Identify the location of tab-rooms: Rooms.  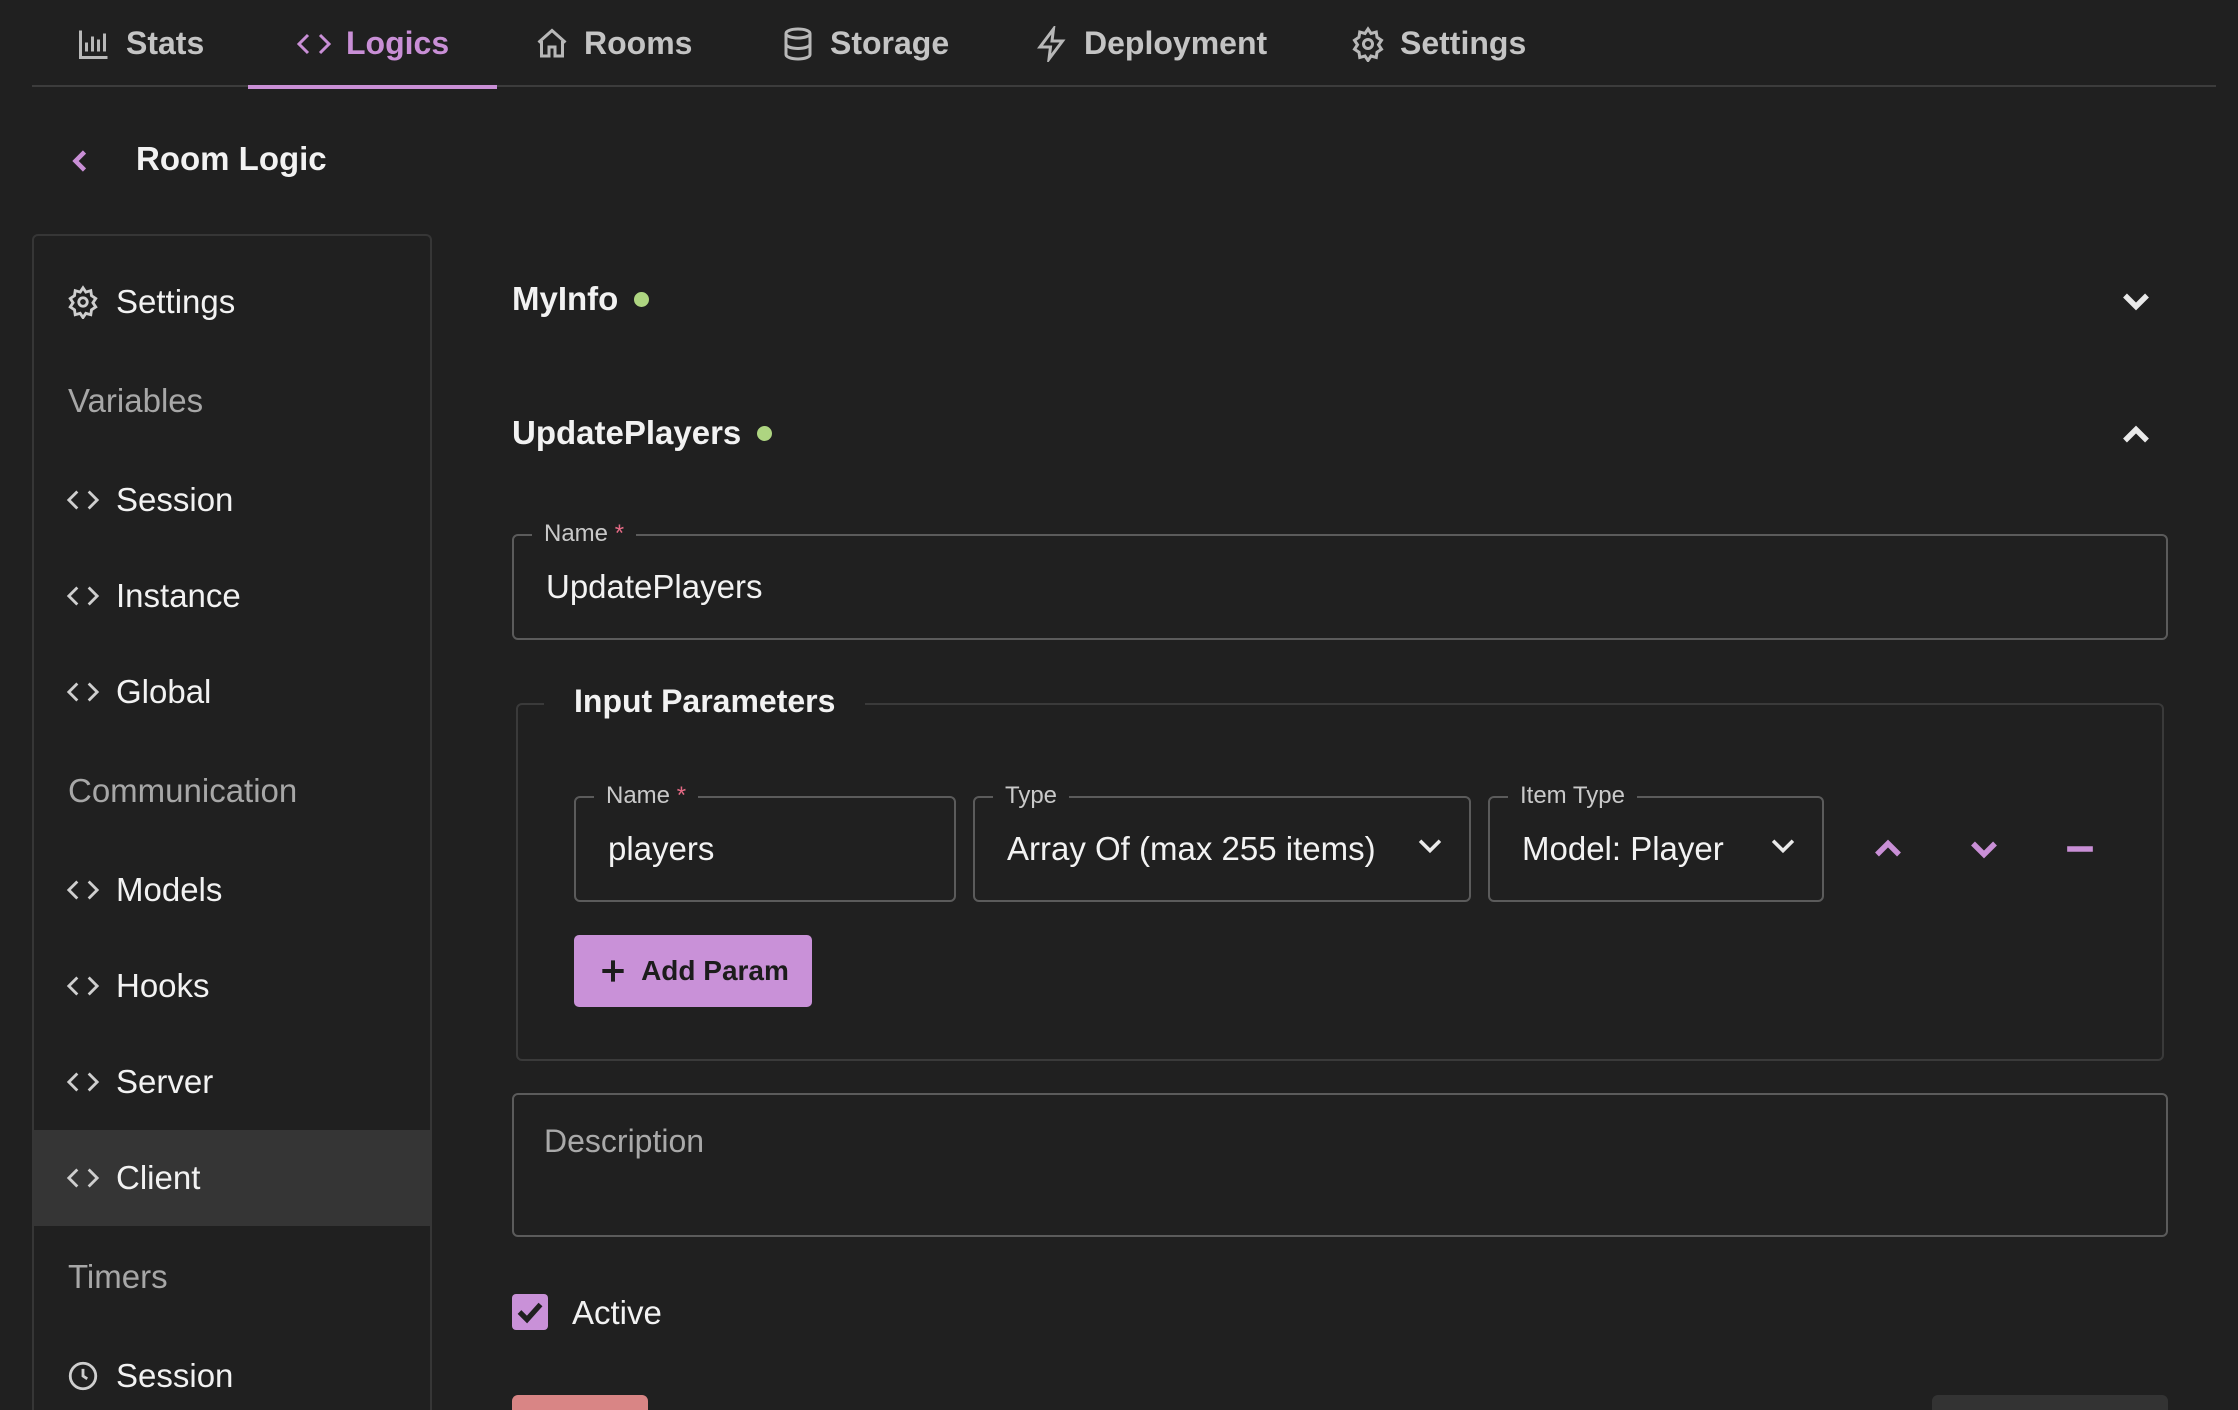
(613, 43).